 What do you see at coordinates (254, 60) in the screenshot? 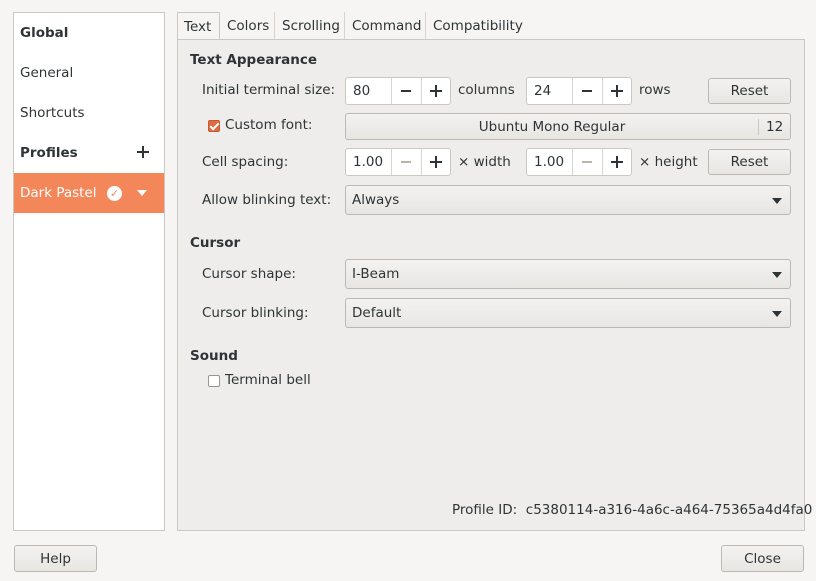
I see `section-text-appearance: Text Appearance` at bounding box center [254, 60].